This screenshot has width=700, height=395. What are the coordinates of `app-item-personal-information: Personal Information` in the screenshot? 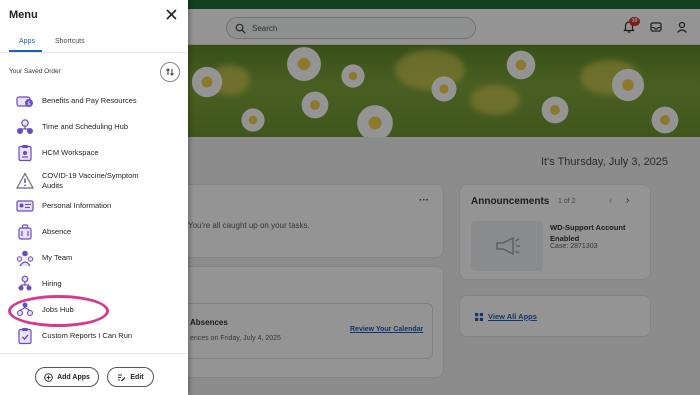 It's located at (94, 206).